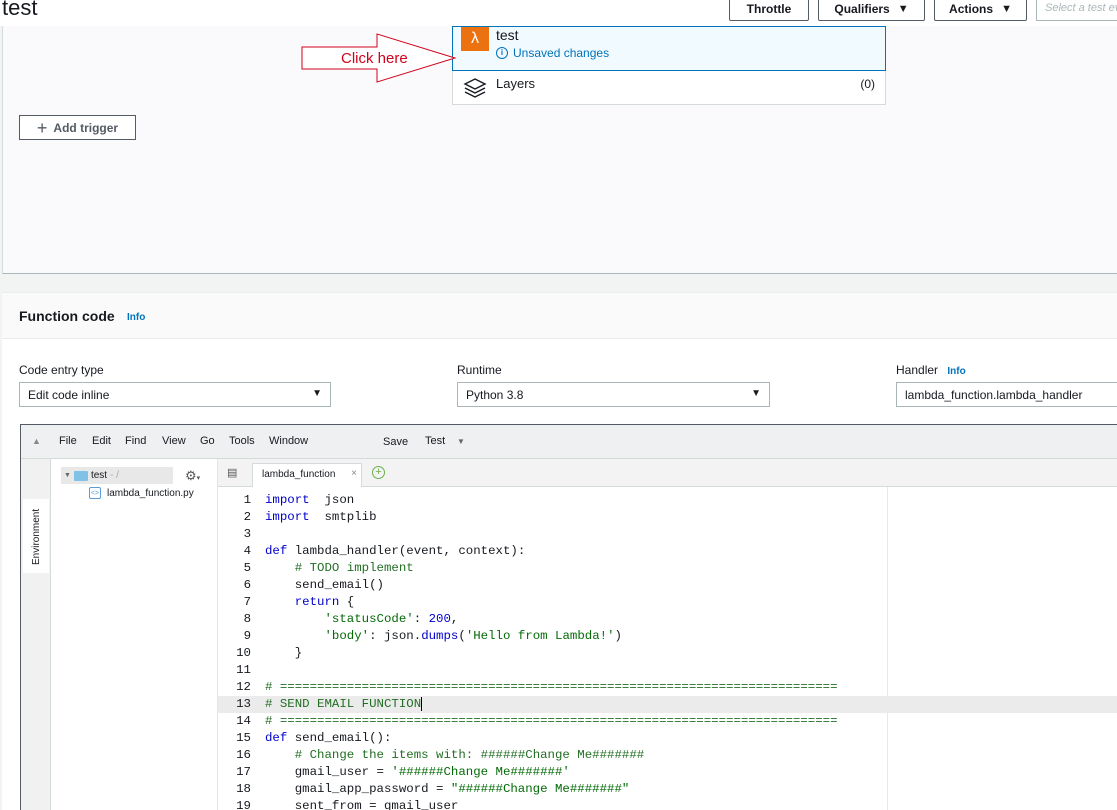 Image resolution: width=1117 pixels, height=810 pixels. I want to click on menu-file: File, so click(68, 441).